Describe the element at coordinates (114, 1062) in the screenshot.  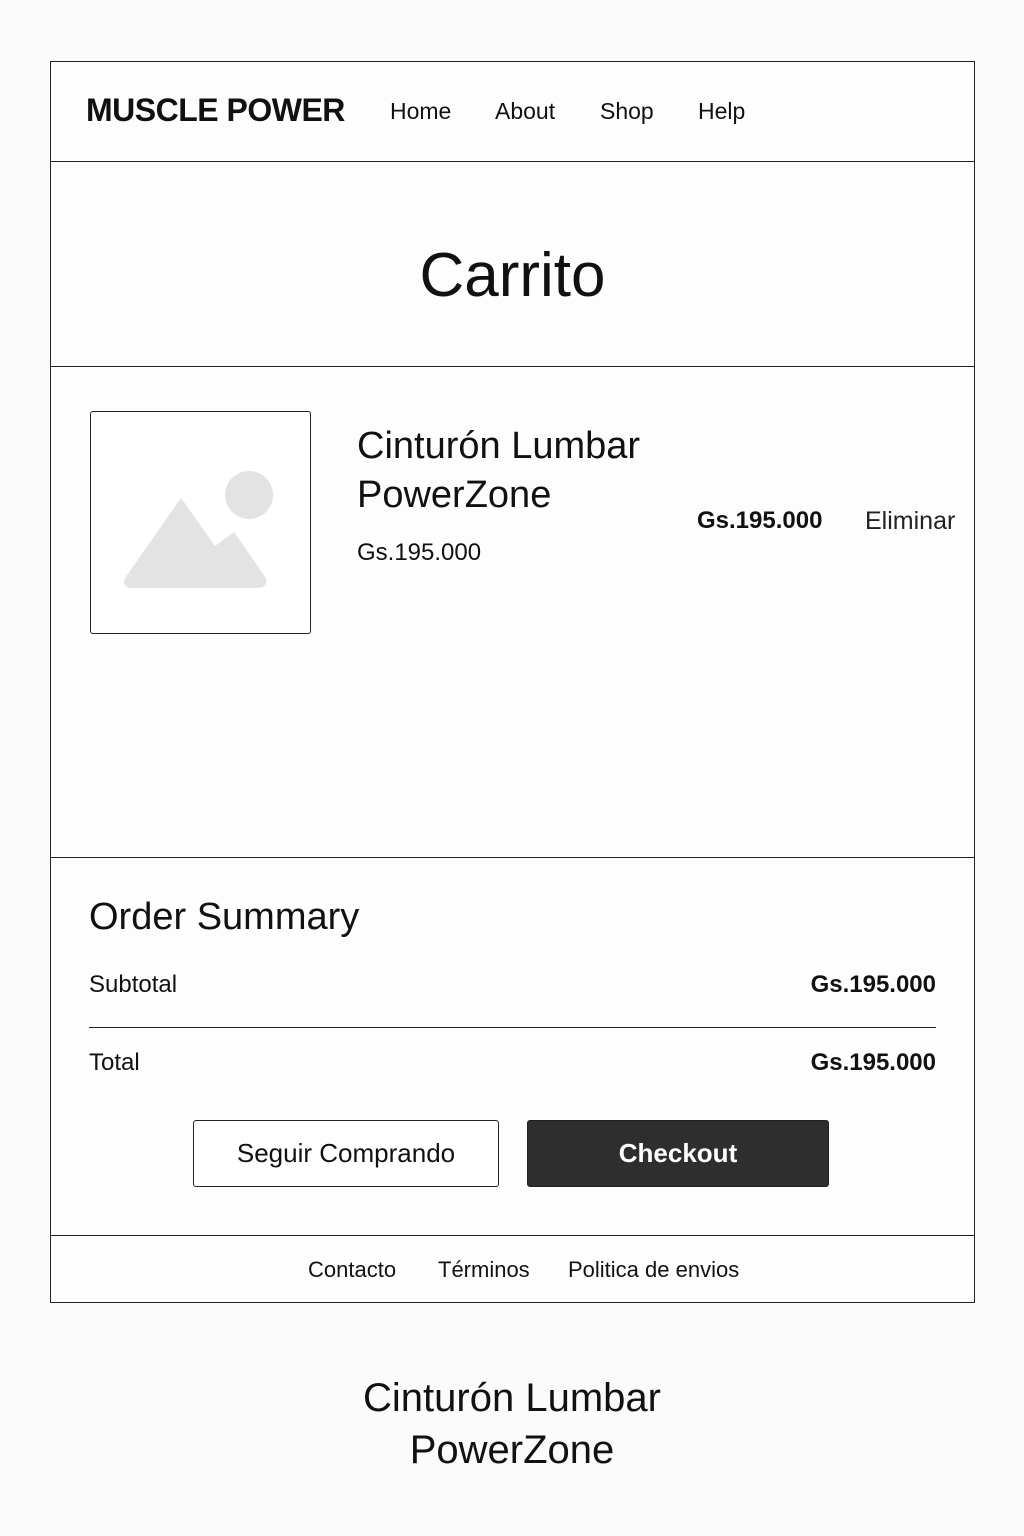
I see `total-label: Total` at that location.